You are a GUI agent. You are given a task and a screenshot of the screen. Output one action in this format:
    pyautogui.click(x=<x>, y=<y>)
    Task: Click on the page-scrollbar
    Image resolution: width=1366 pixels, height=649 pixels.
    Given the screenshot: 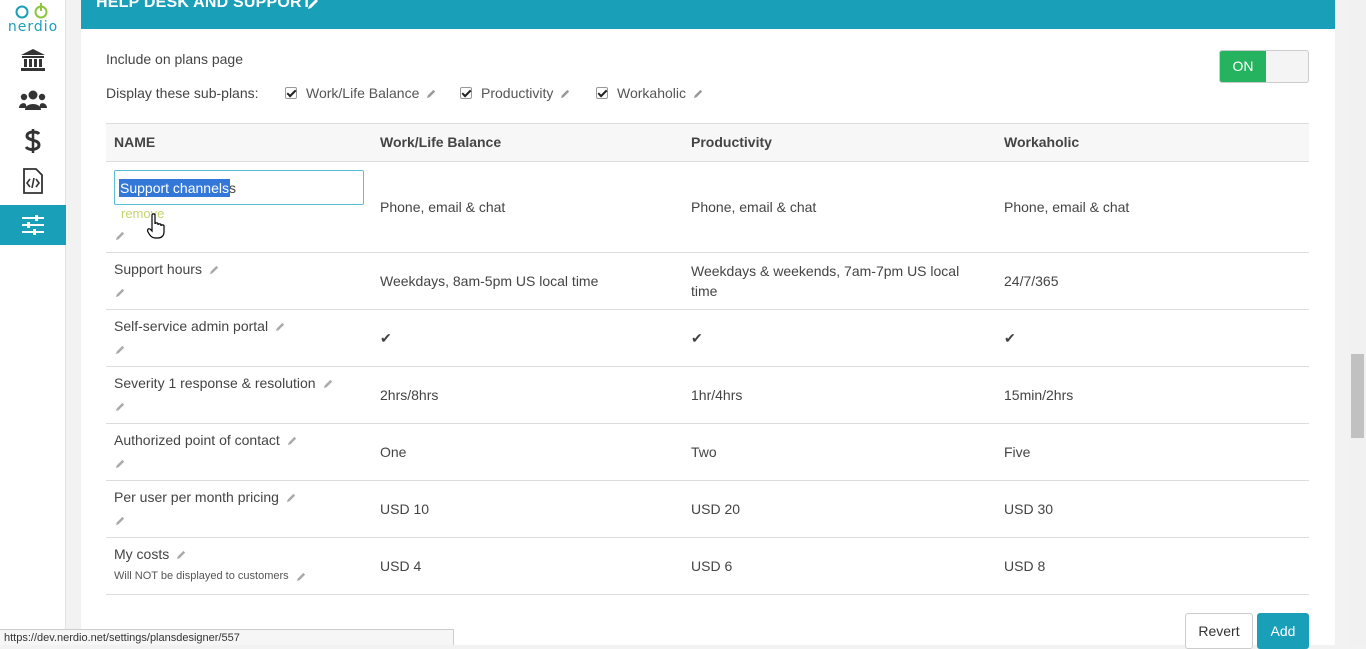 What is the action you would take?
    pyautogui.click(x=1357, y=322)
    